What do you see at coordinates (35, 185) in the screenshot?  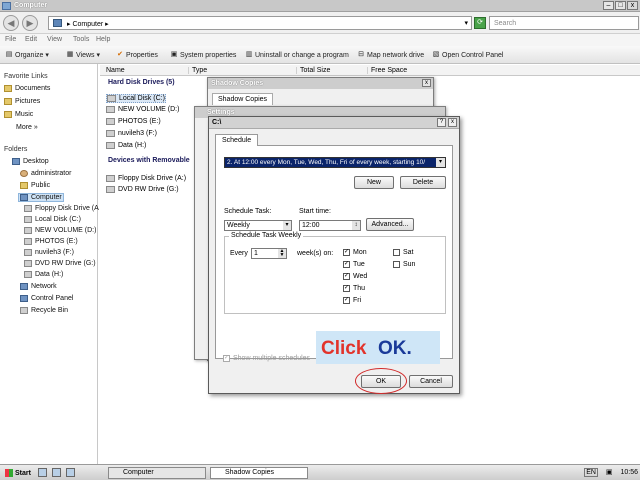 I see `tree-public: Public` at bounding box center [35, 185].